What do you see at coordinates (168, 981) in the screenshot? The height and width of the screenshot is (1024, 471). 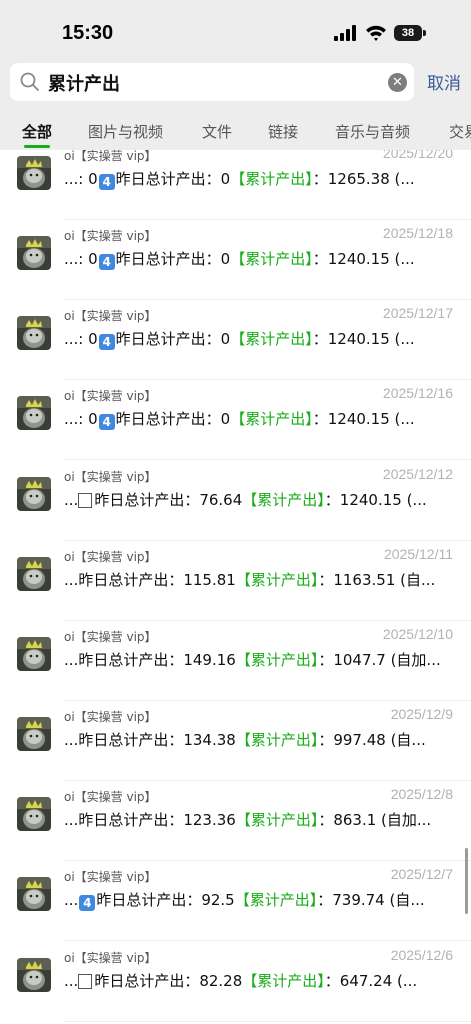 I see `snippet-text: 昨日总计产出：82.28` at bounding box center [168, 981].